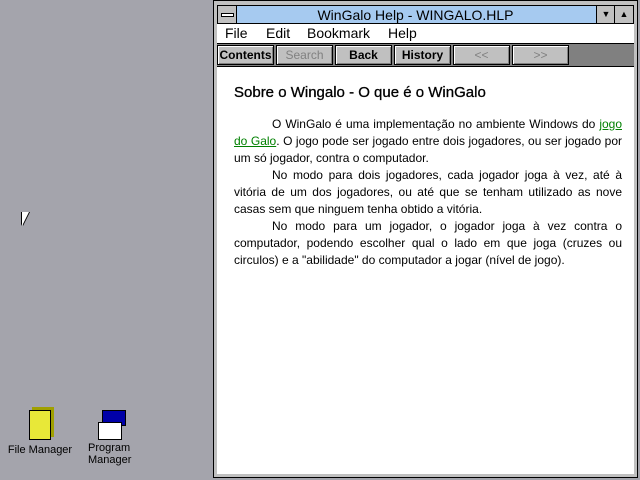 The image size is (640, 480). I want to click on window-title: WinGalo Help - WINGALO.HLP, so click(415, 15).